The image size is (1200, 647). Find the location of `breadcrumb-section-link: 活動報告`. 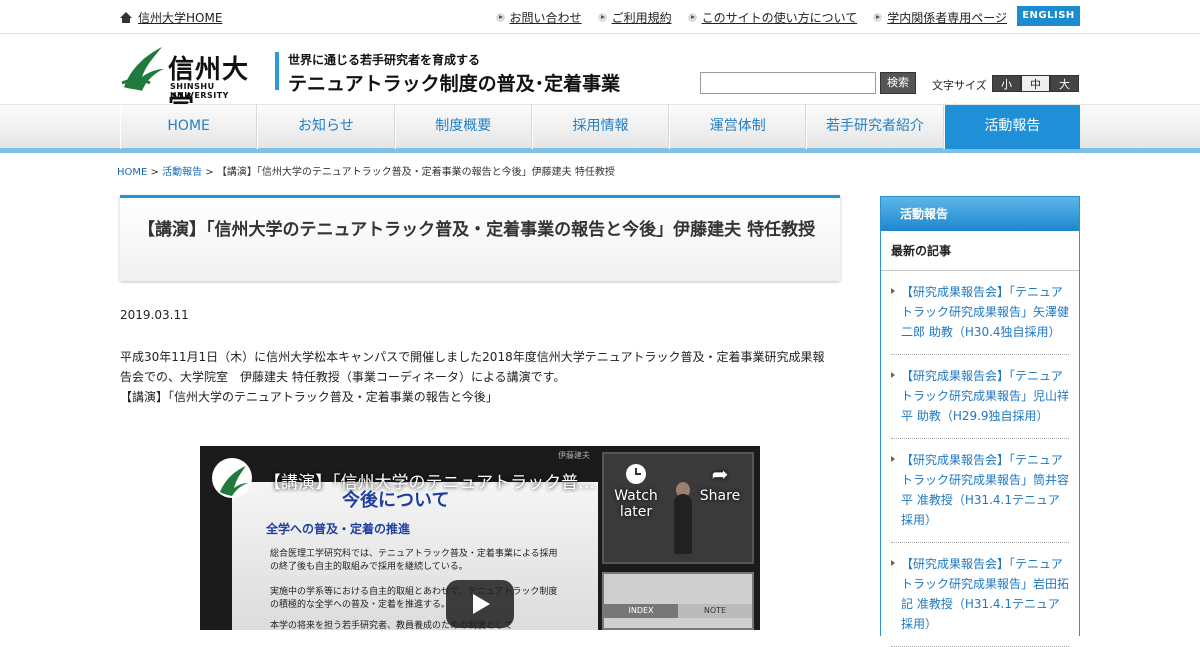

breadcrumb-section-link: 活動報告 is located at coordinates (182, 172).